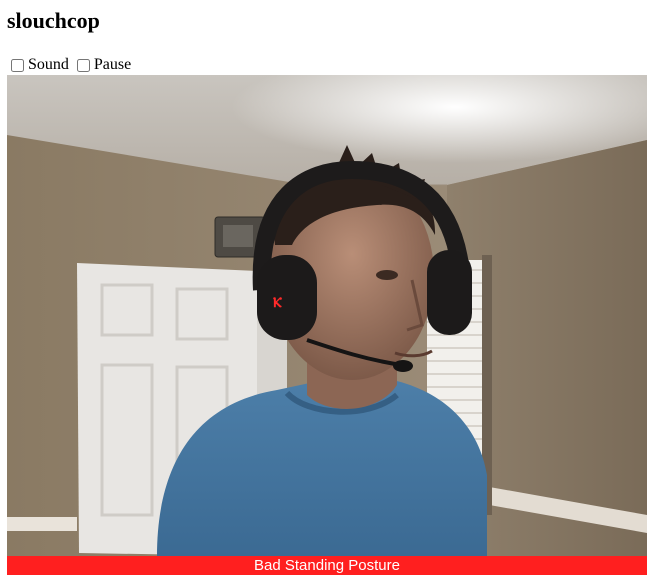 This screenshot has width=654, height=584. Describe the element at coordinates (71, 65) in the screenshot. I see `controls-bar: Sound Pause` at that location.